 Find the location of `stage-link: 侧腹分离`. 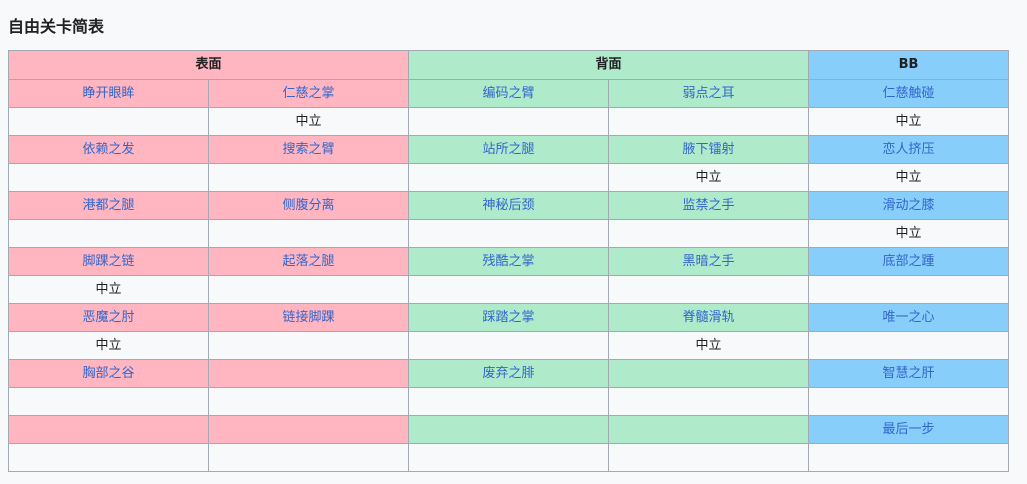

stage-link: 侧腹分离 is located at coordinates (308, 205).